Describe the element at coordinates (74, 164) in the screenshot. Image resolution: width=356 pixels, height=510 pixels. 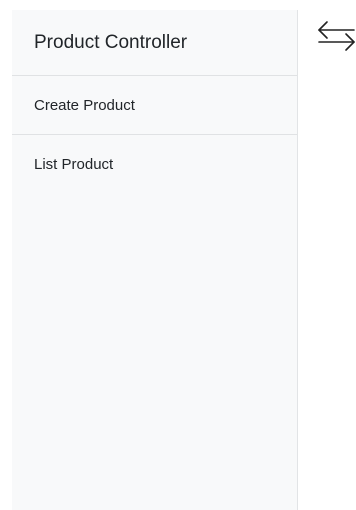
I see `sidebar-item-label: List Product` at that location.